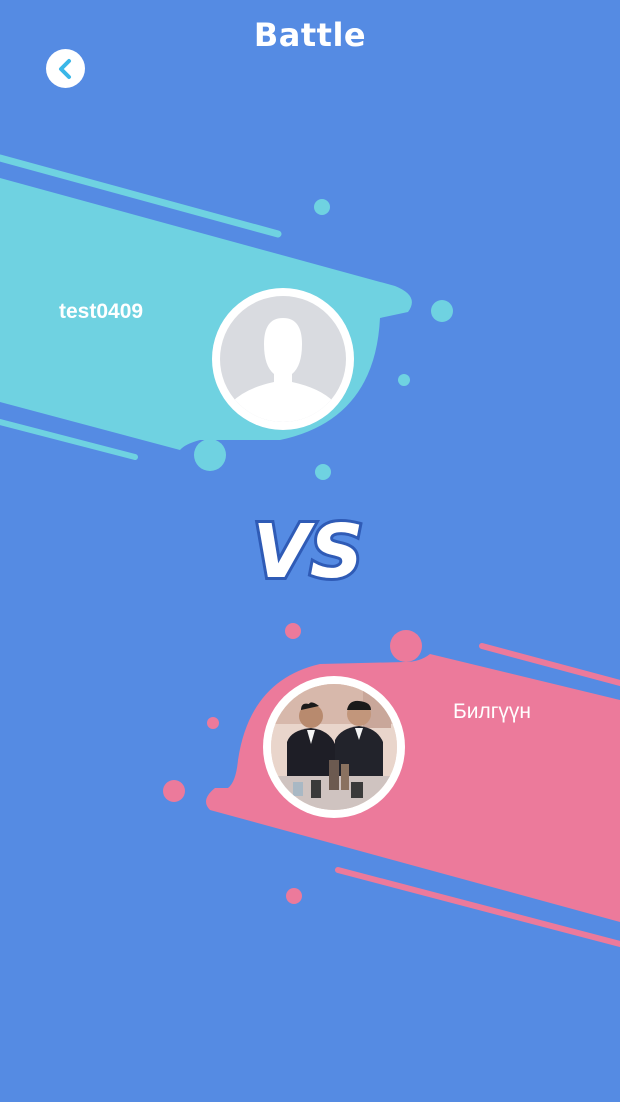  I want to click on player1-name: test0409, so click(101, 311).